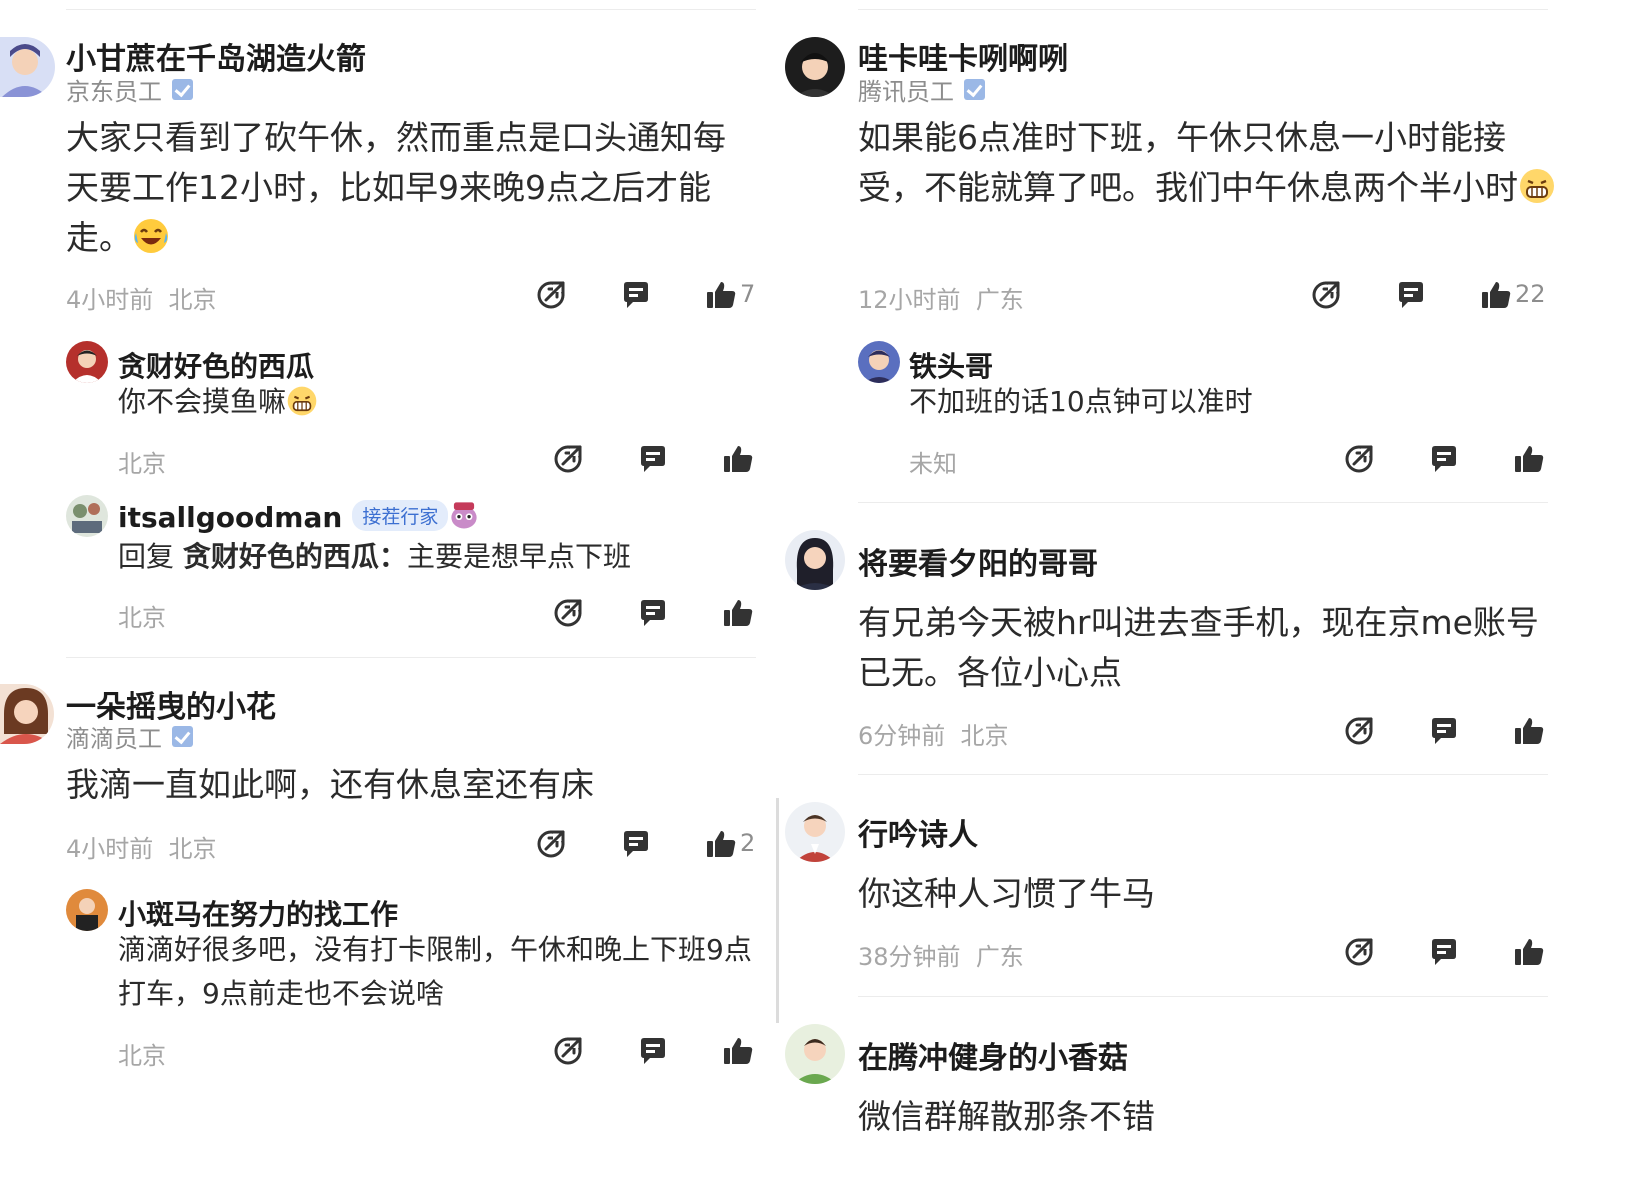 Image resolution: width=1629 pixels, height=1199 pixels. I want to click on comment-meta: 6分钟前 北京, so click(933, 736).